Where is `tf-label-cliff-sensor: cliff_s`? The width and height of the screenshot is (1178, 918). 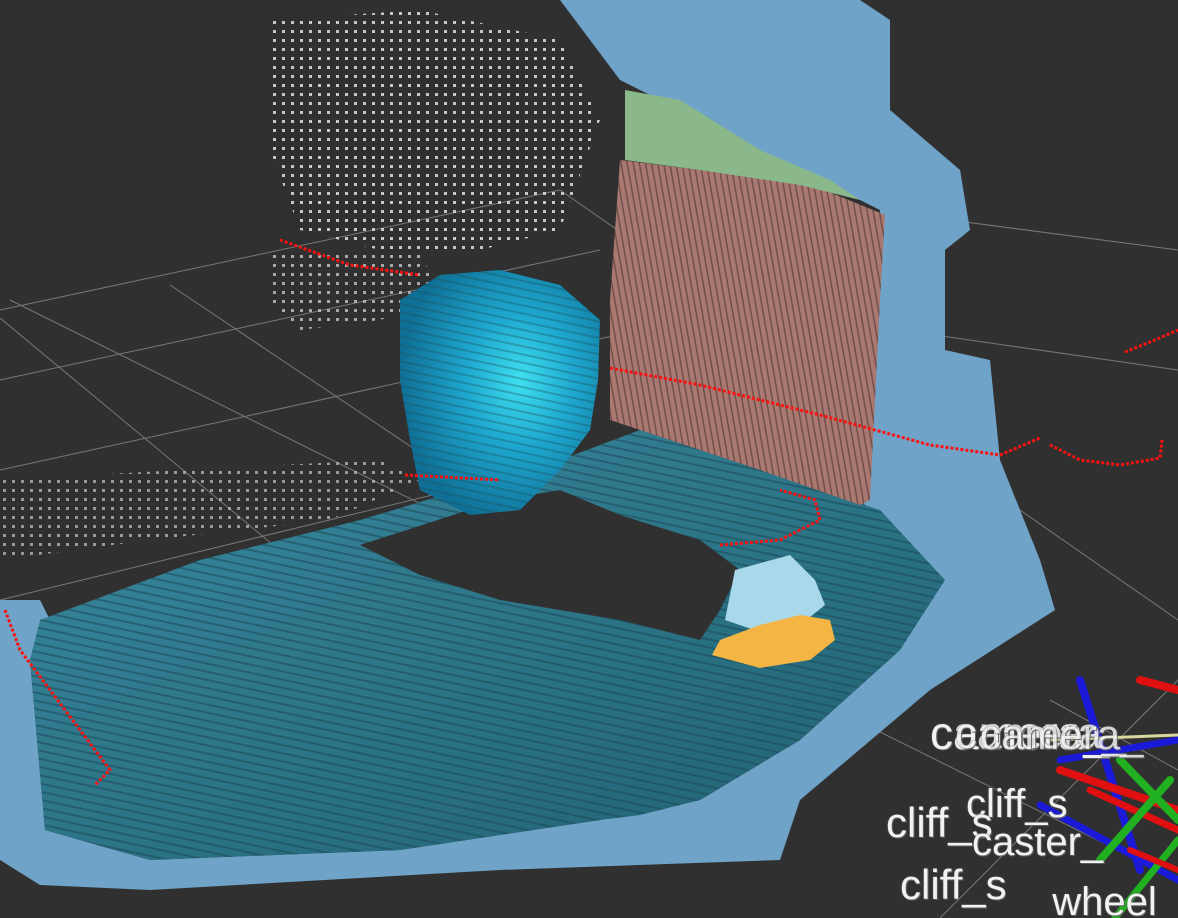
tf-label-cliff-sensor: cliff_s is located at coordinates (953, 884).